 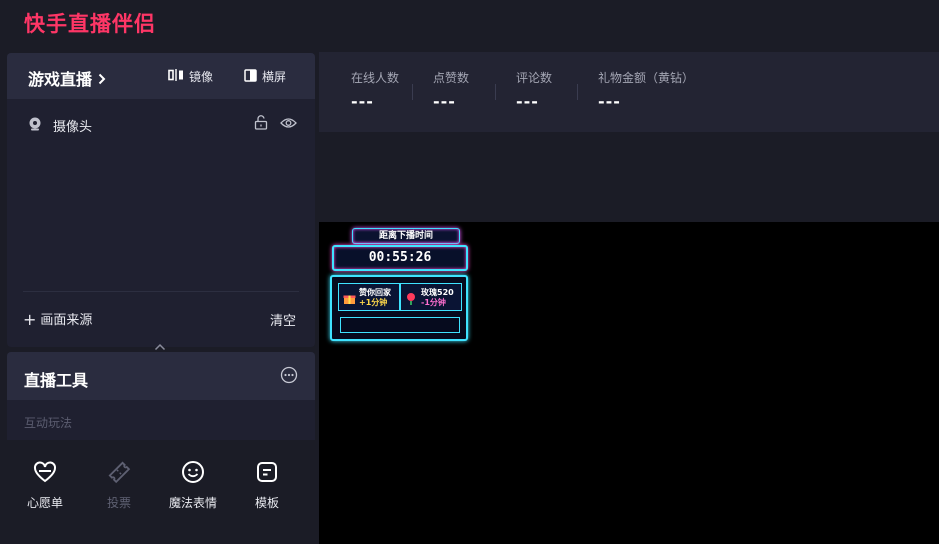 What do you see at coordinates (274, 77) in the screenshot?
I see `landscape-label: 横屏` at bounding box center [274, 77].